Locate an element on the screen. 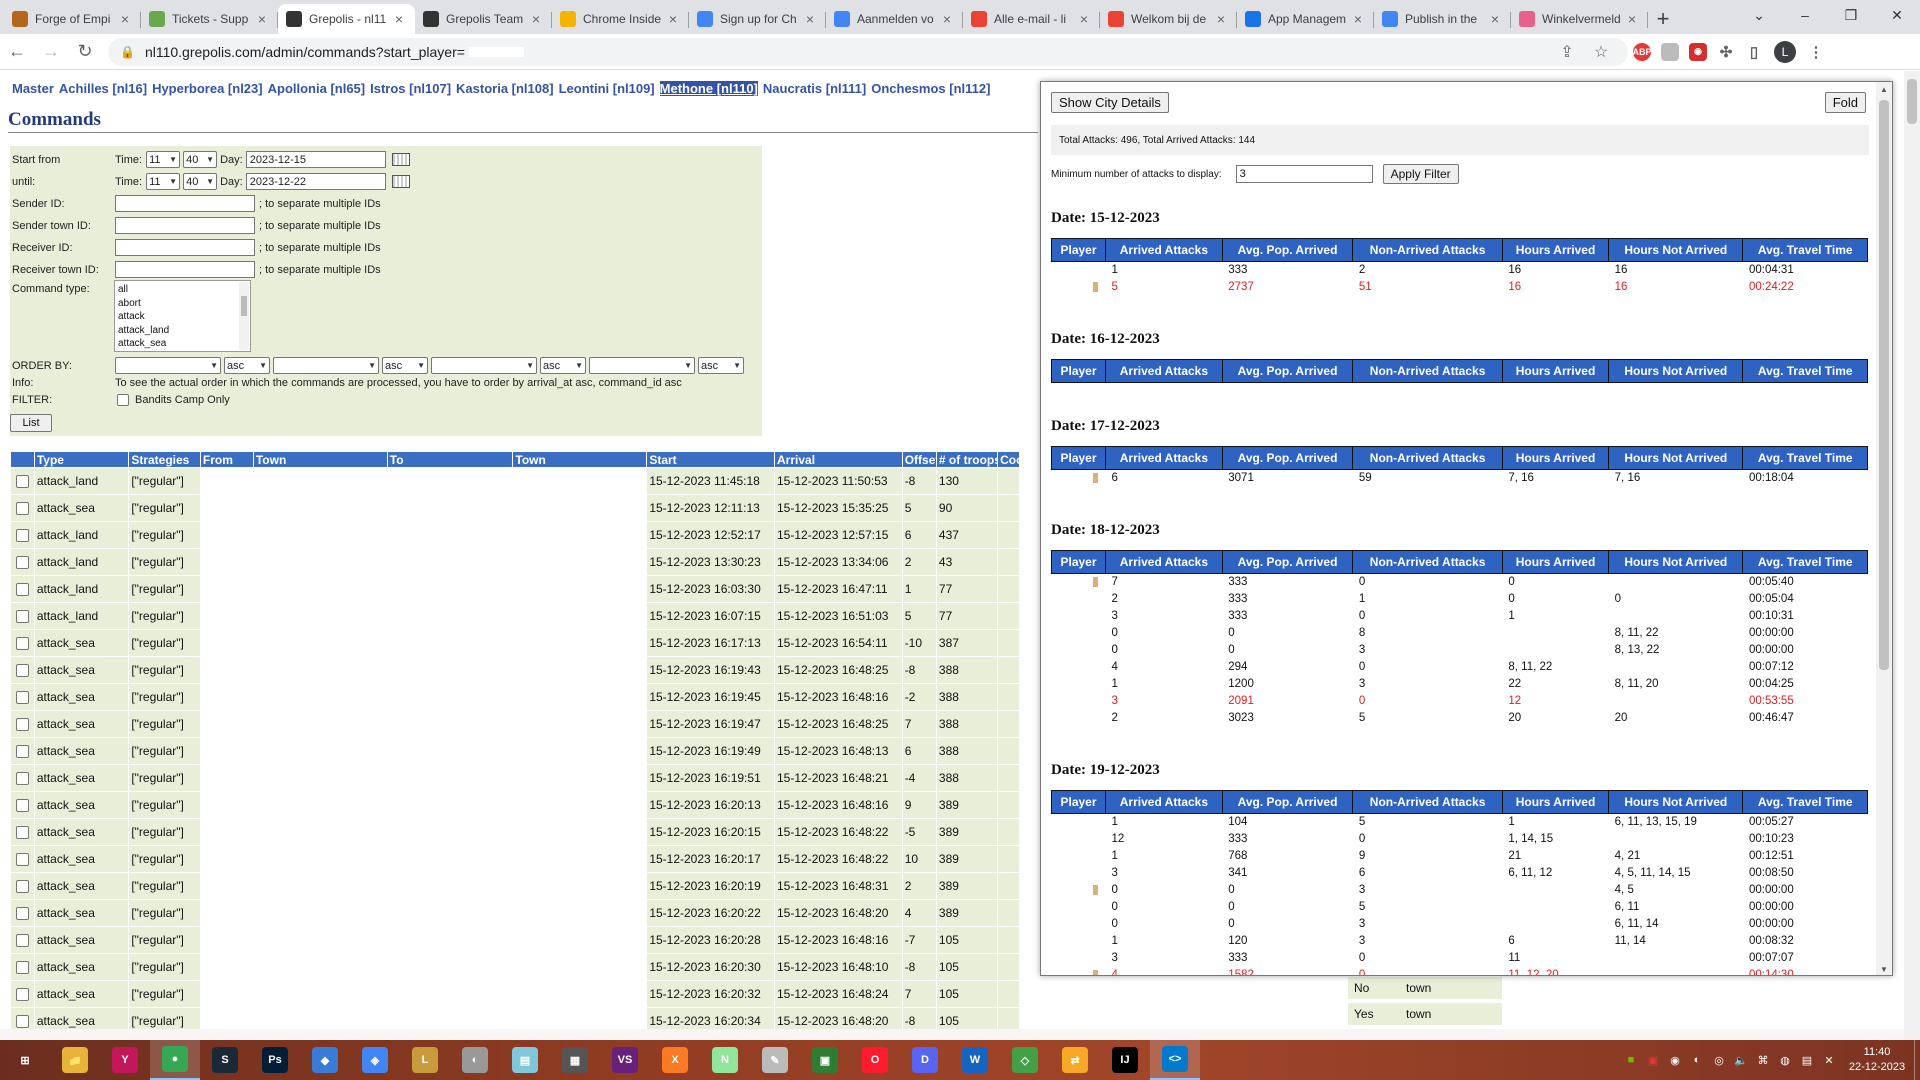  taskbar-visual-studio: VS is located at coordinates (625, 1060).